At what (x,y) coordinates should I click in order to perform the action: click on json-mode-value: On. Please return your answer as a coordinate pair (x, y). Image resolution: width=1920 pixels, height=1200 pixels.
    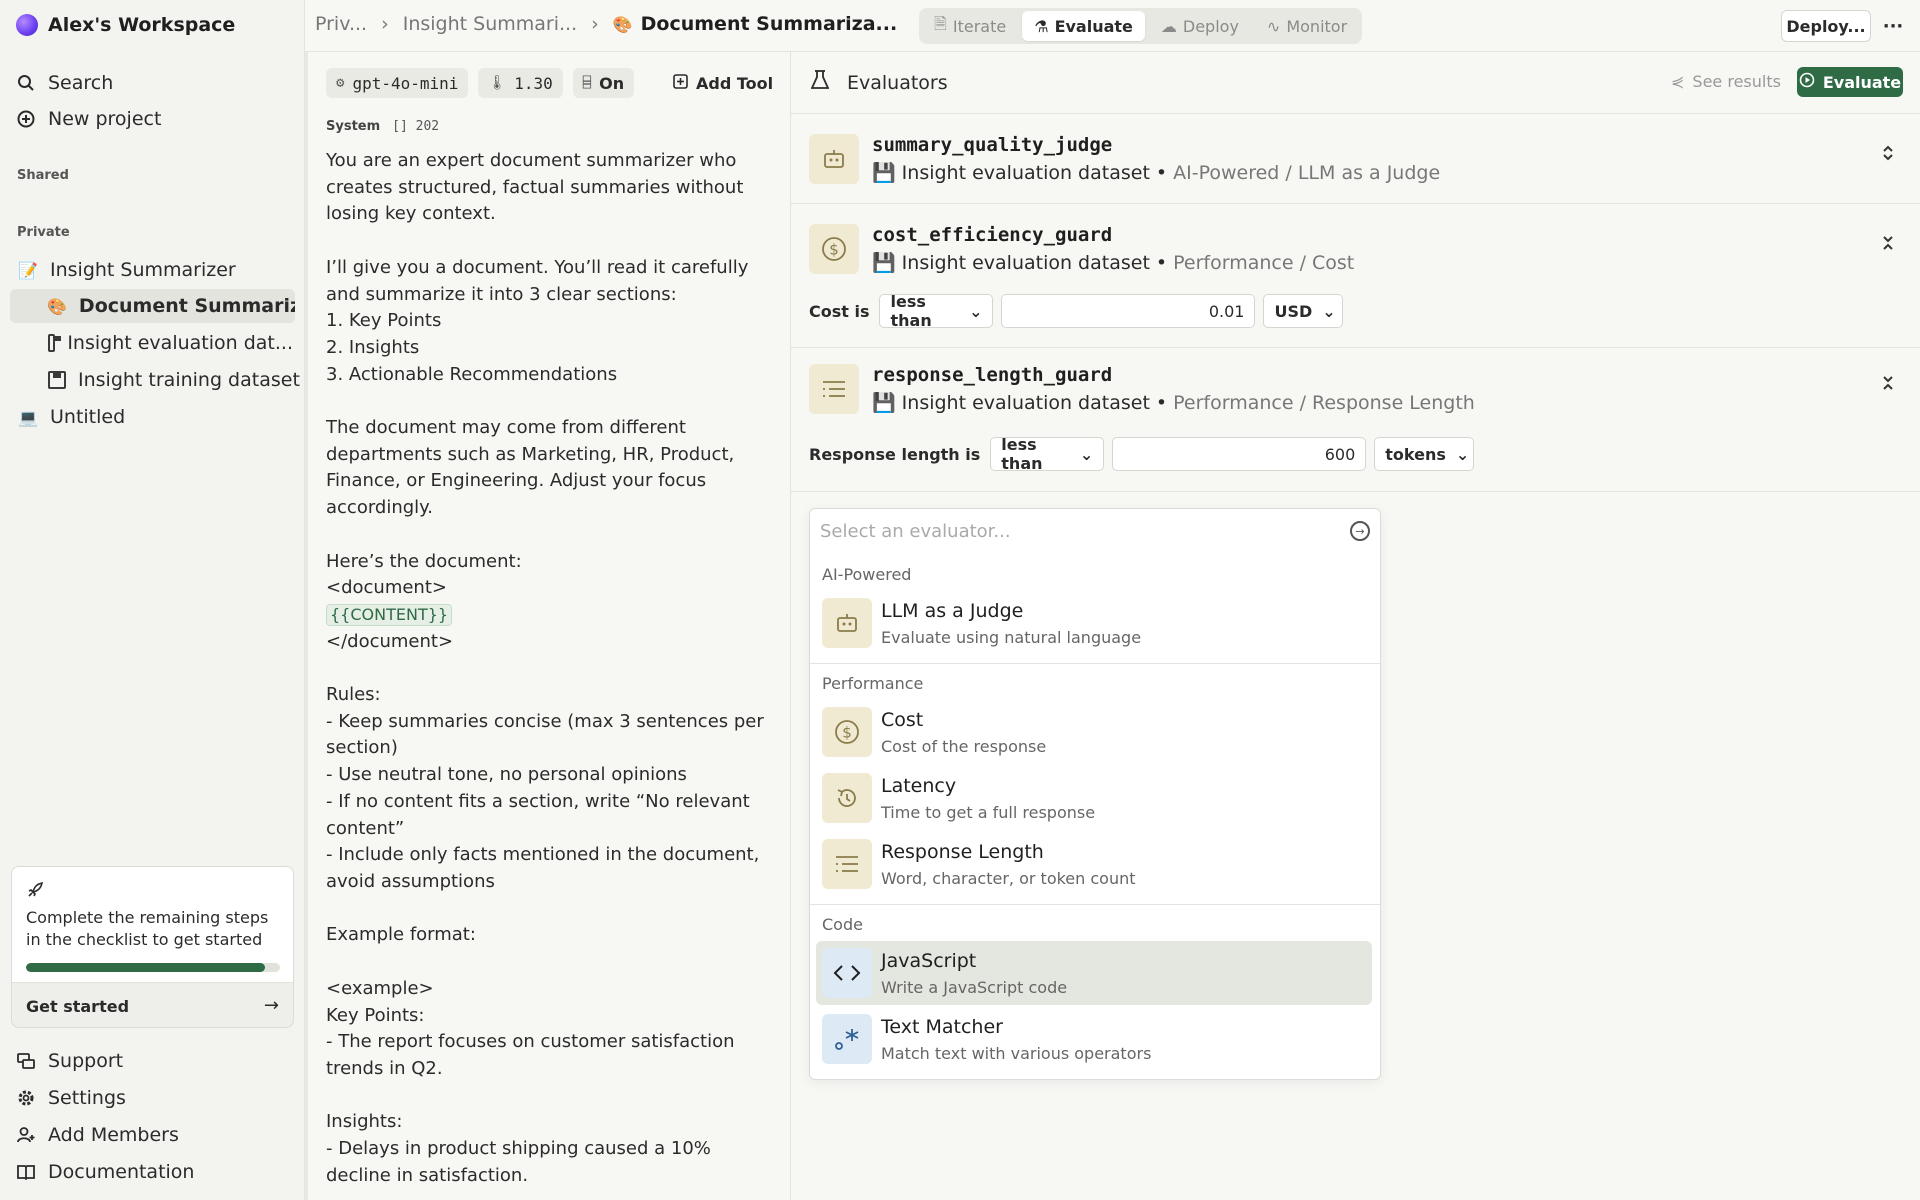
    Looking at the image, I should click on (612, 83).